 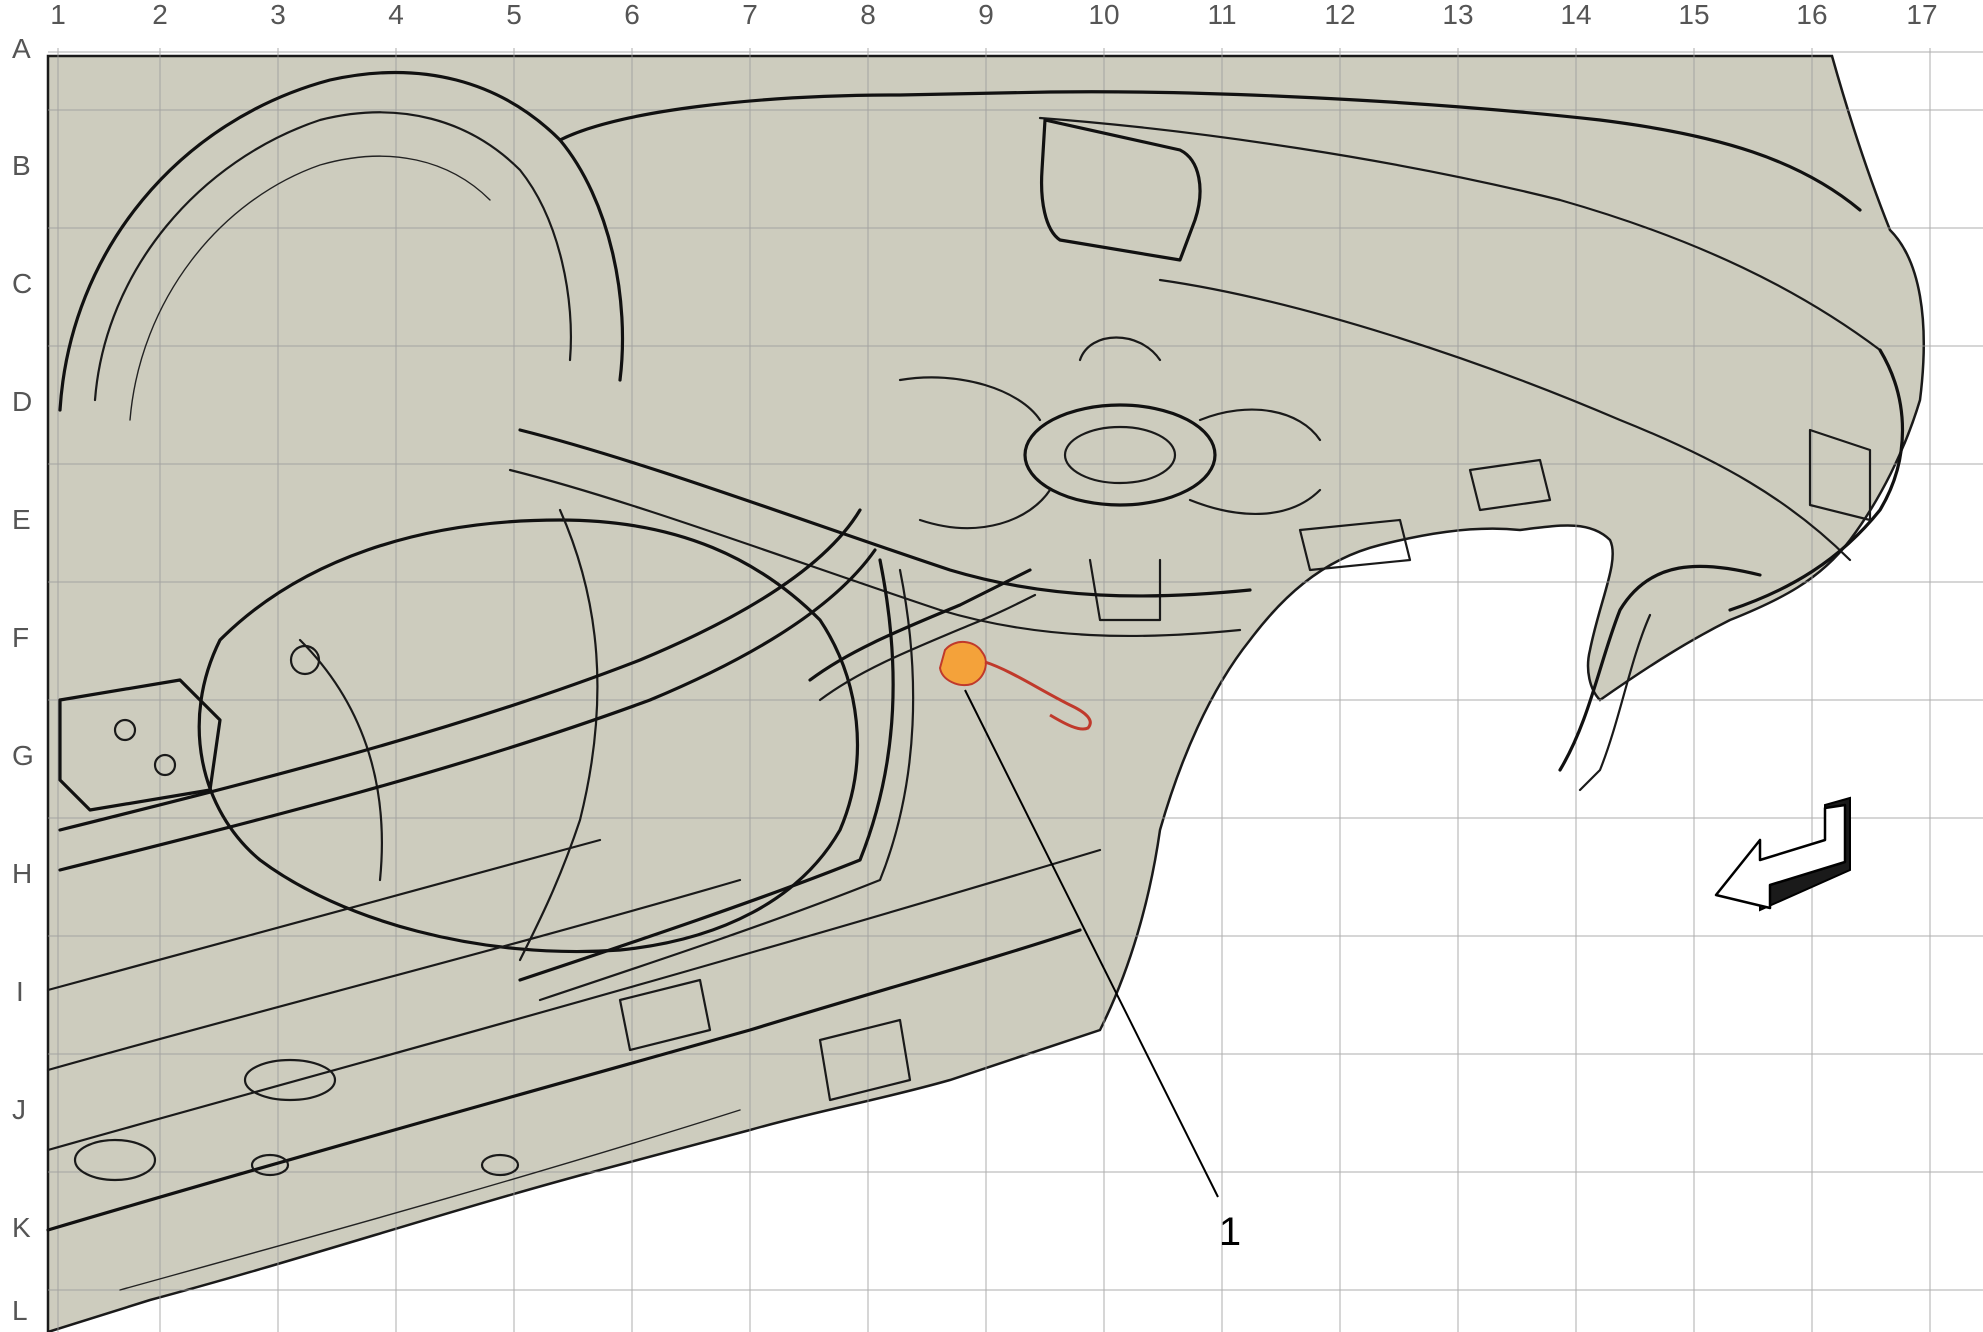 I want to click on column-label: 14, so click(x=1575, y=15).